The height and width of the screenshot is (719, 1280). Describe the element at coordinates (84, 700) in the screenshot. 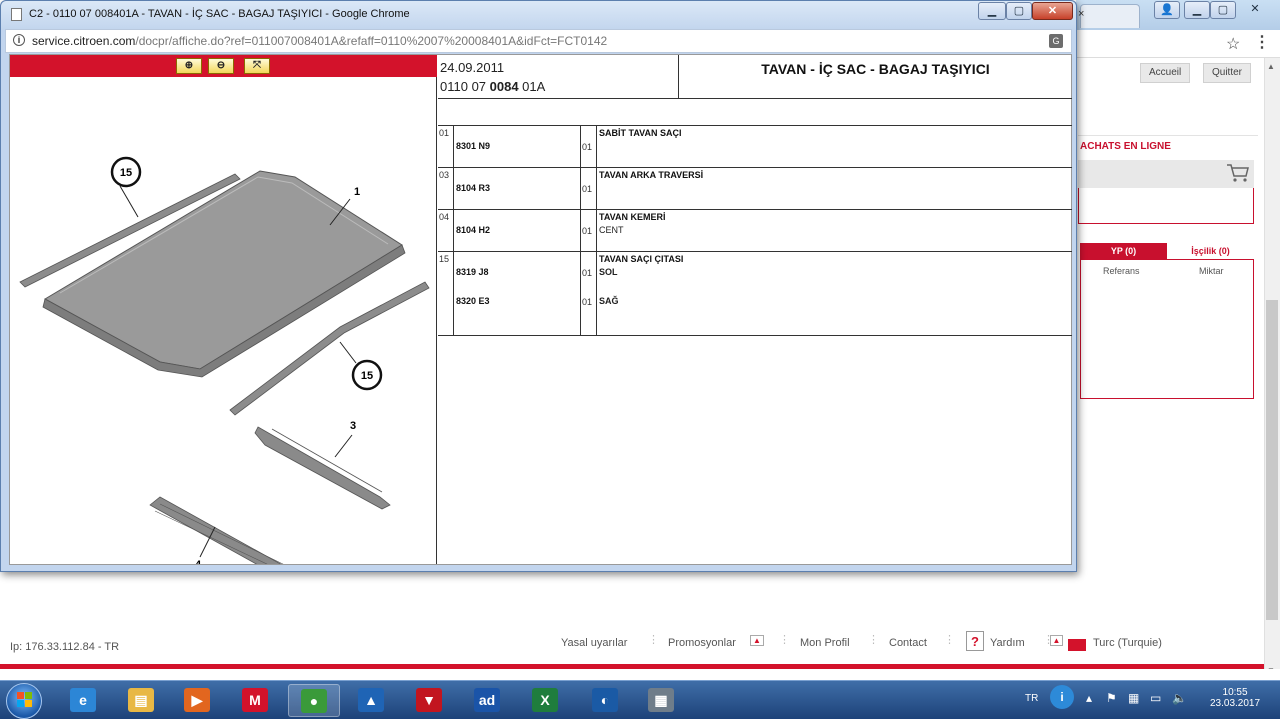

I see `taskbar-app-internet-explorer: e` at that location.